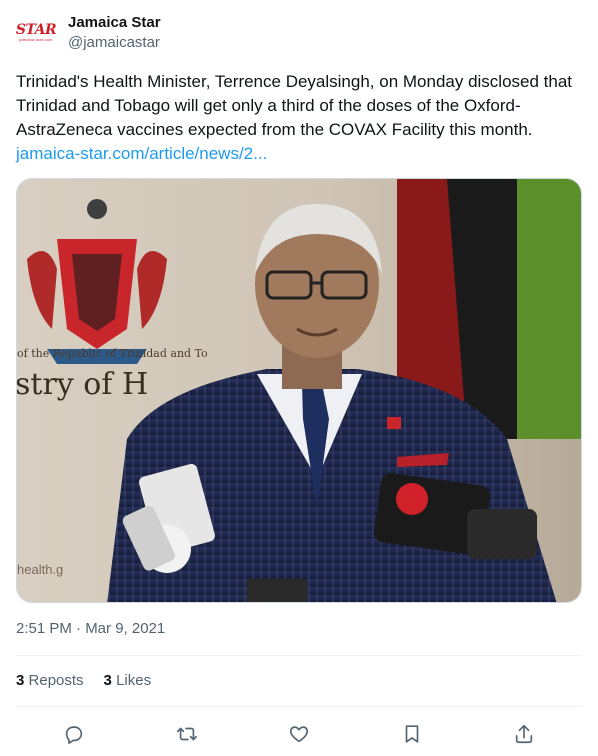 This screenshot has width=598, height=756. I want to click on account-names: Jamaica Star @jamaicastar, so click(114, 33).